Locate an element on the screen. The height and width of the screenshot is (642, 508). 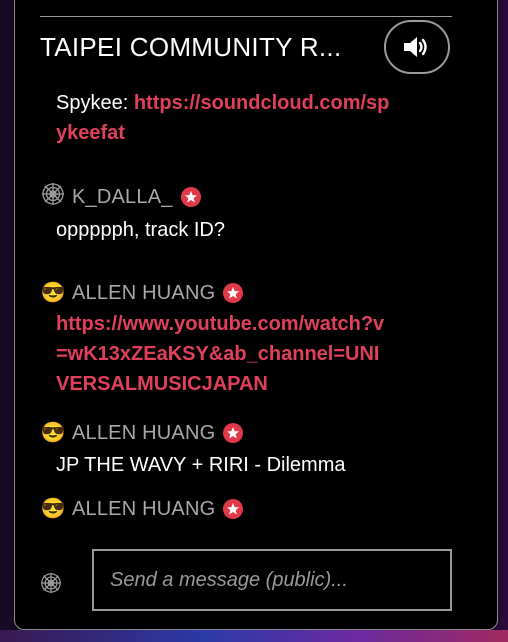
background-glow is located at coordinates (254, 636).